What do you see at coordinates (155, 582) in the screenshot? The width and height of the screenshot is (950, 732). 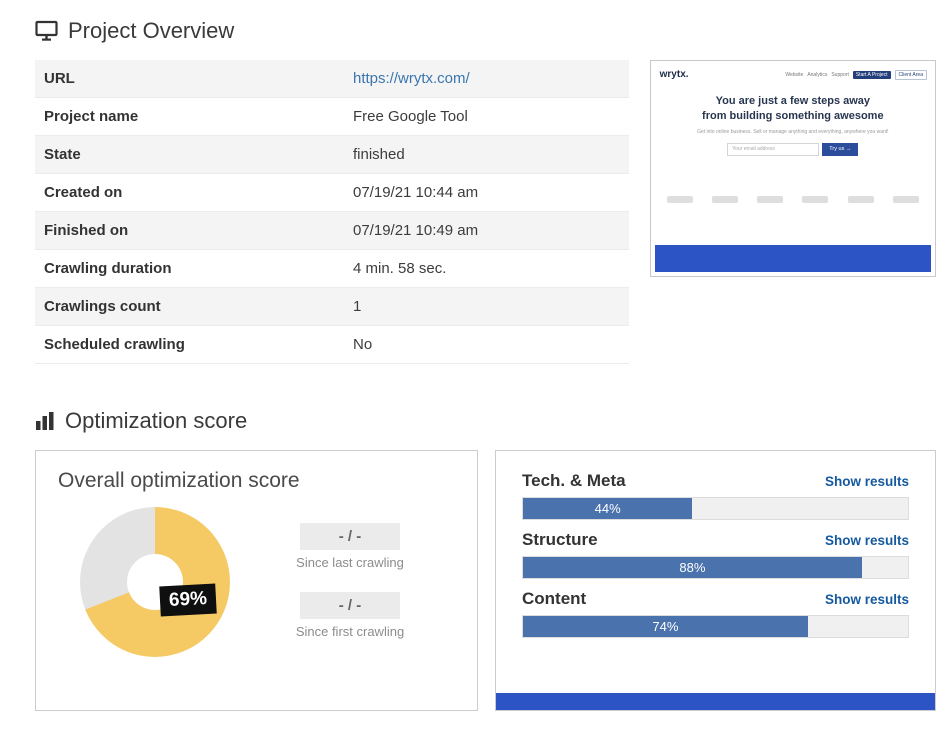 I see `donut-wrap: 69%` at bounding box center [155, 582].